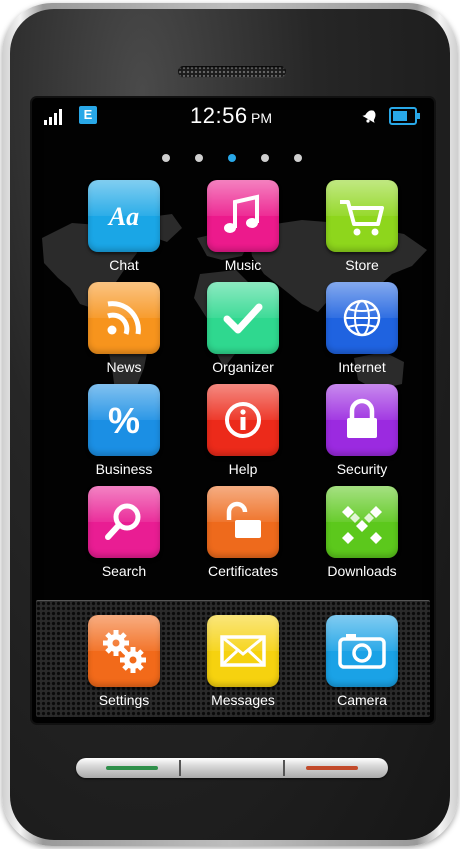  I want to click on info-icon, so click(243, 420).